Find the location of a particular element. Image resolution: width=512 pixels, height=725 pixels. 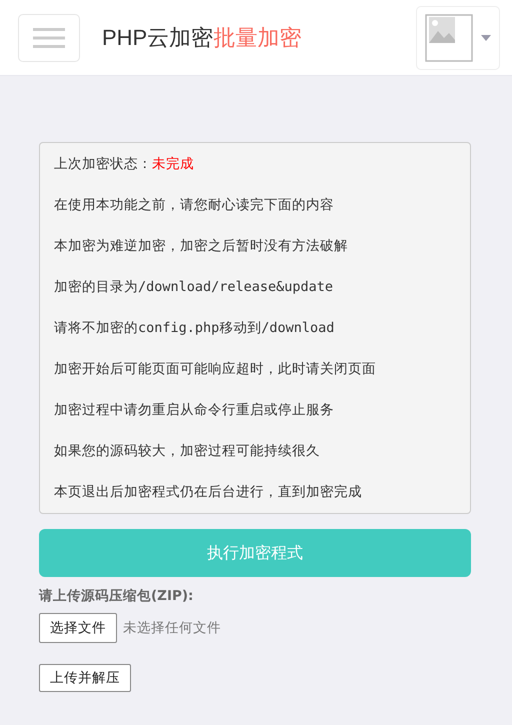

choose-file-button: 选择文件 is located at coordinates (78, 628).